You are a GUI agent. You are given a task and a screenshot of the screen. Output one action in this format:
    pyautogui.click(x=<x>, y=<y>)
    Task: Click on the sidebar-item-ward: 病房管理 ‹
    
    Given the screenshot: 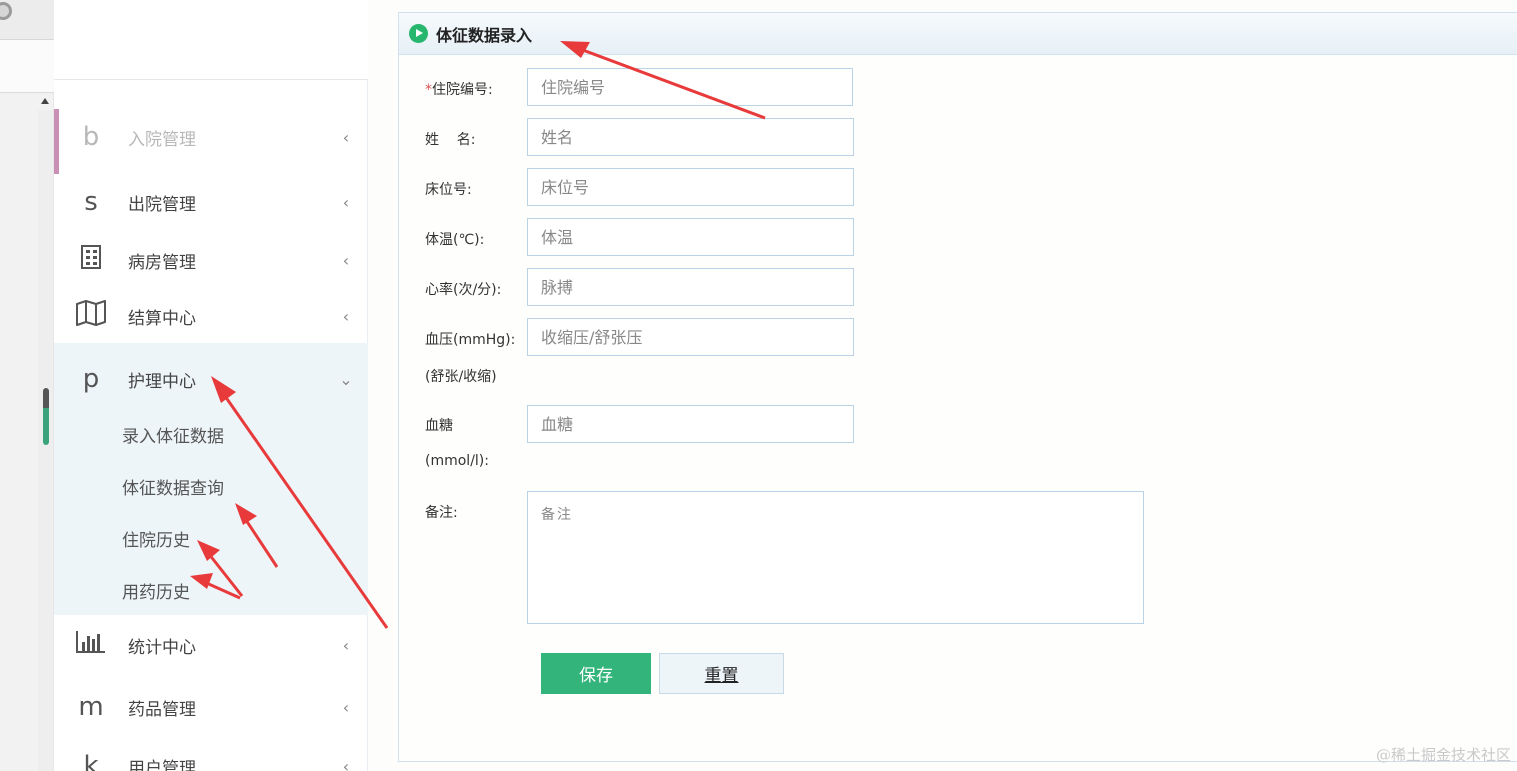 What is the action you would take?
    pyautogui.click(x=211, y=260)
    